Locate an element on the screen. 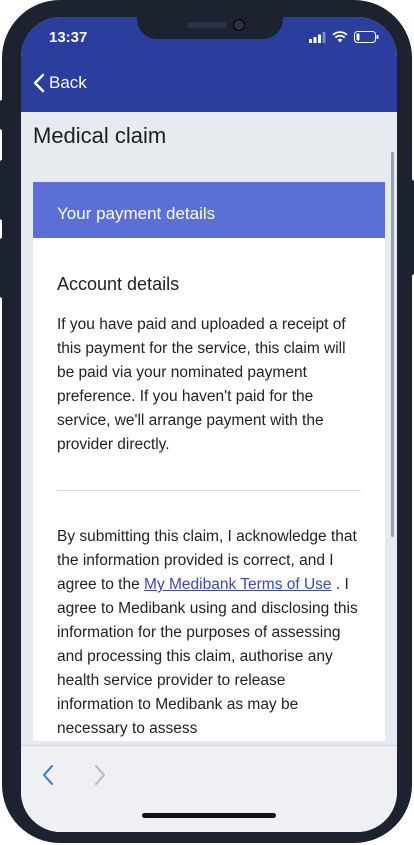  notch is located at coordinates (210, 28).